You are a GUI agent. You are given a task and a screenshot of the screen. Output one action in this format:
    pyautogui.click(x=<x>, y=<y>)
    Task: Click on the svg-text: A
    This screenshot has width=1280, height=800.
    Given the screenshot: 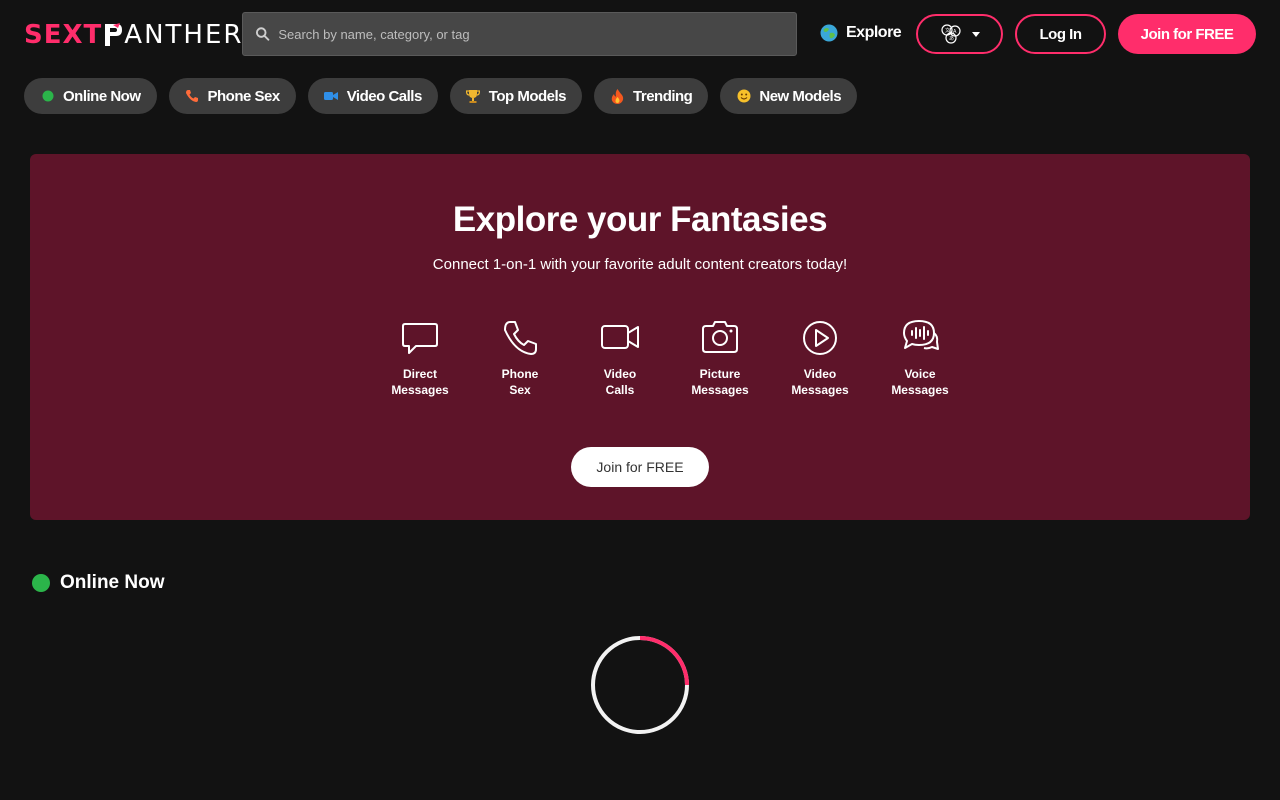 What is the action you would take?
    pyautogui.click(x=955, y=32)
    